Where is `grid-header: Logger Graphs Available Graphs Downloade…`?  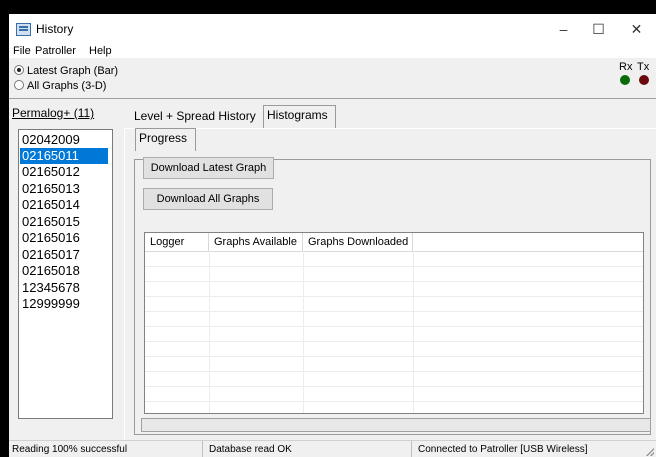 grid-header: Logger Graphs Available Graphs Downloade… is located at coordinates (394, 242).